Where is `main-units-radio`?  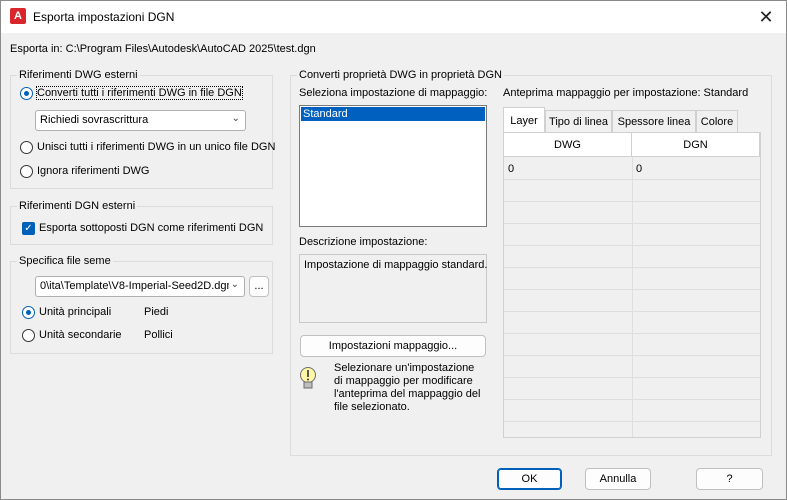
main-units-radio is located at coordinates (28, 312).